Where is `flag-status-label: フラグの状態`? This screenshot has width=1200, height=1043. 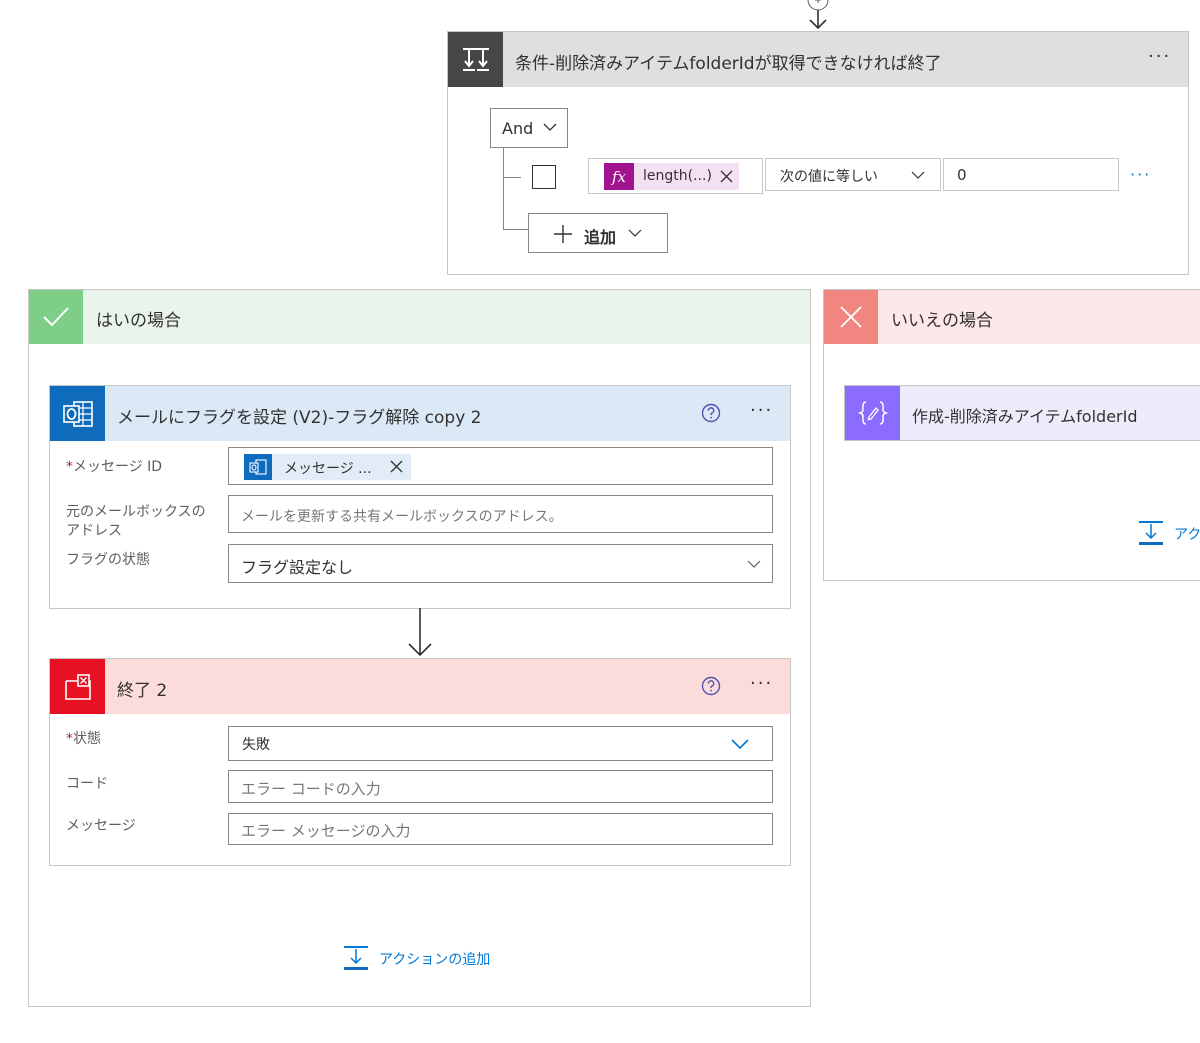
flag-status-label: フラグの状態 is located at coordinates (108, 560).